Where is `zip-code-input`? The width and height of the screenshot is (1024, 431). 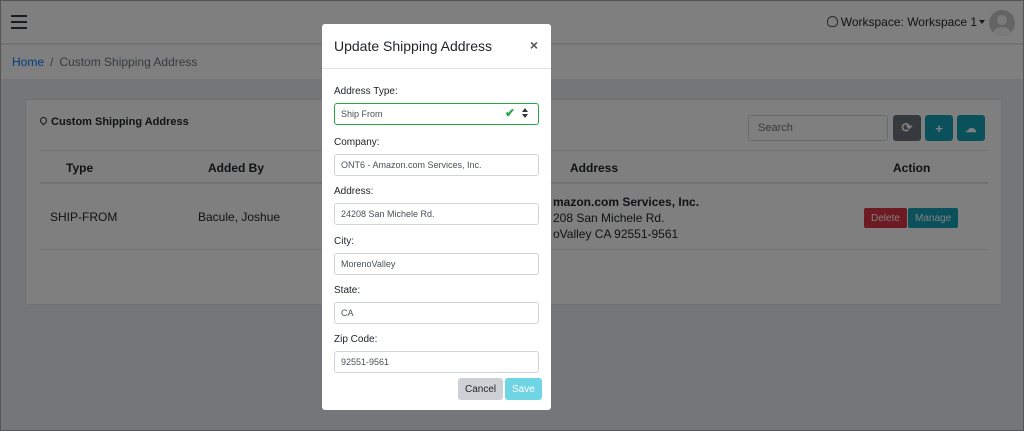
zip-code-input is located at coordinates (436, 362).